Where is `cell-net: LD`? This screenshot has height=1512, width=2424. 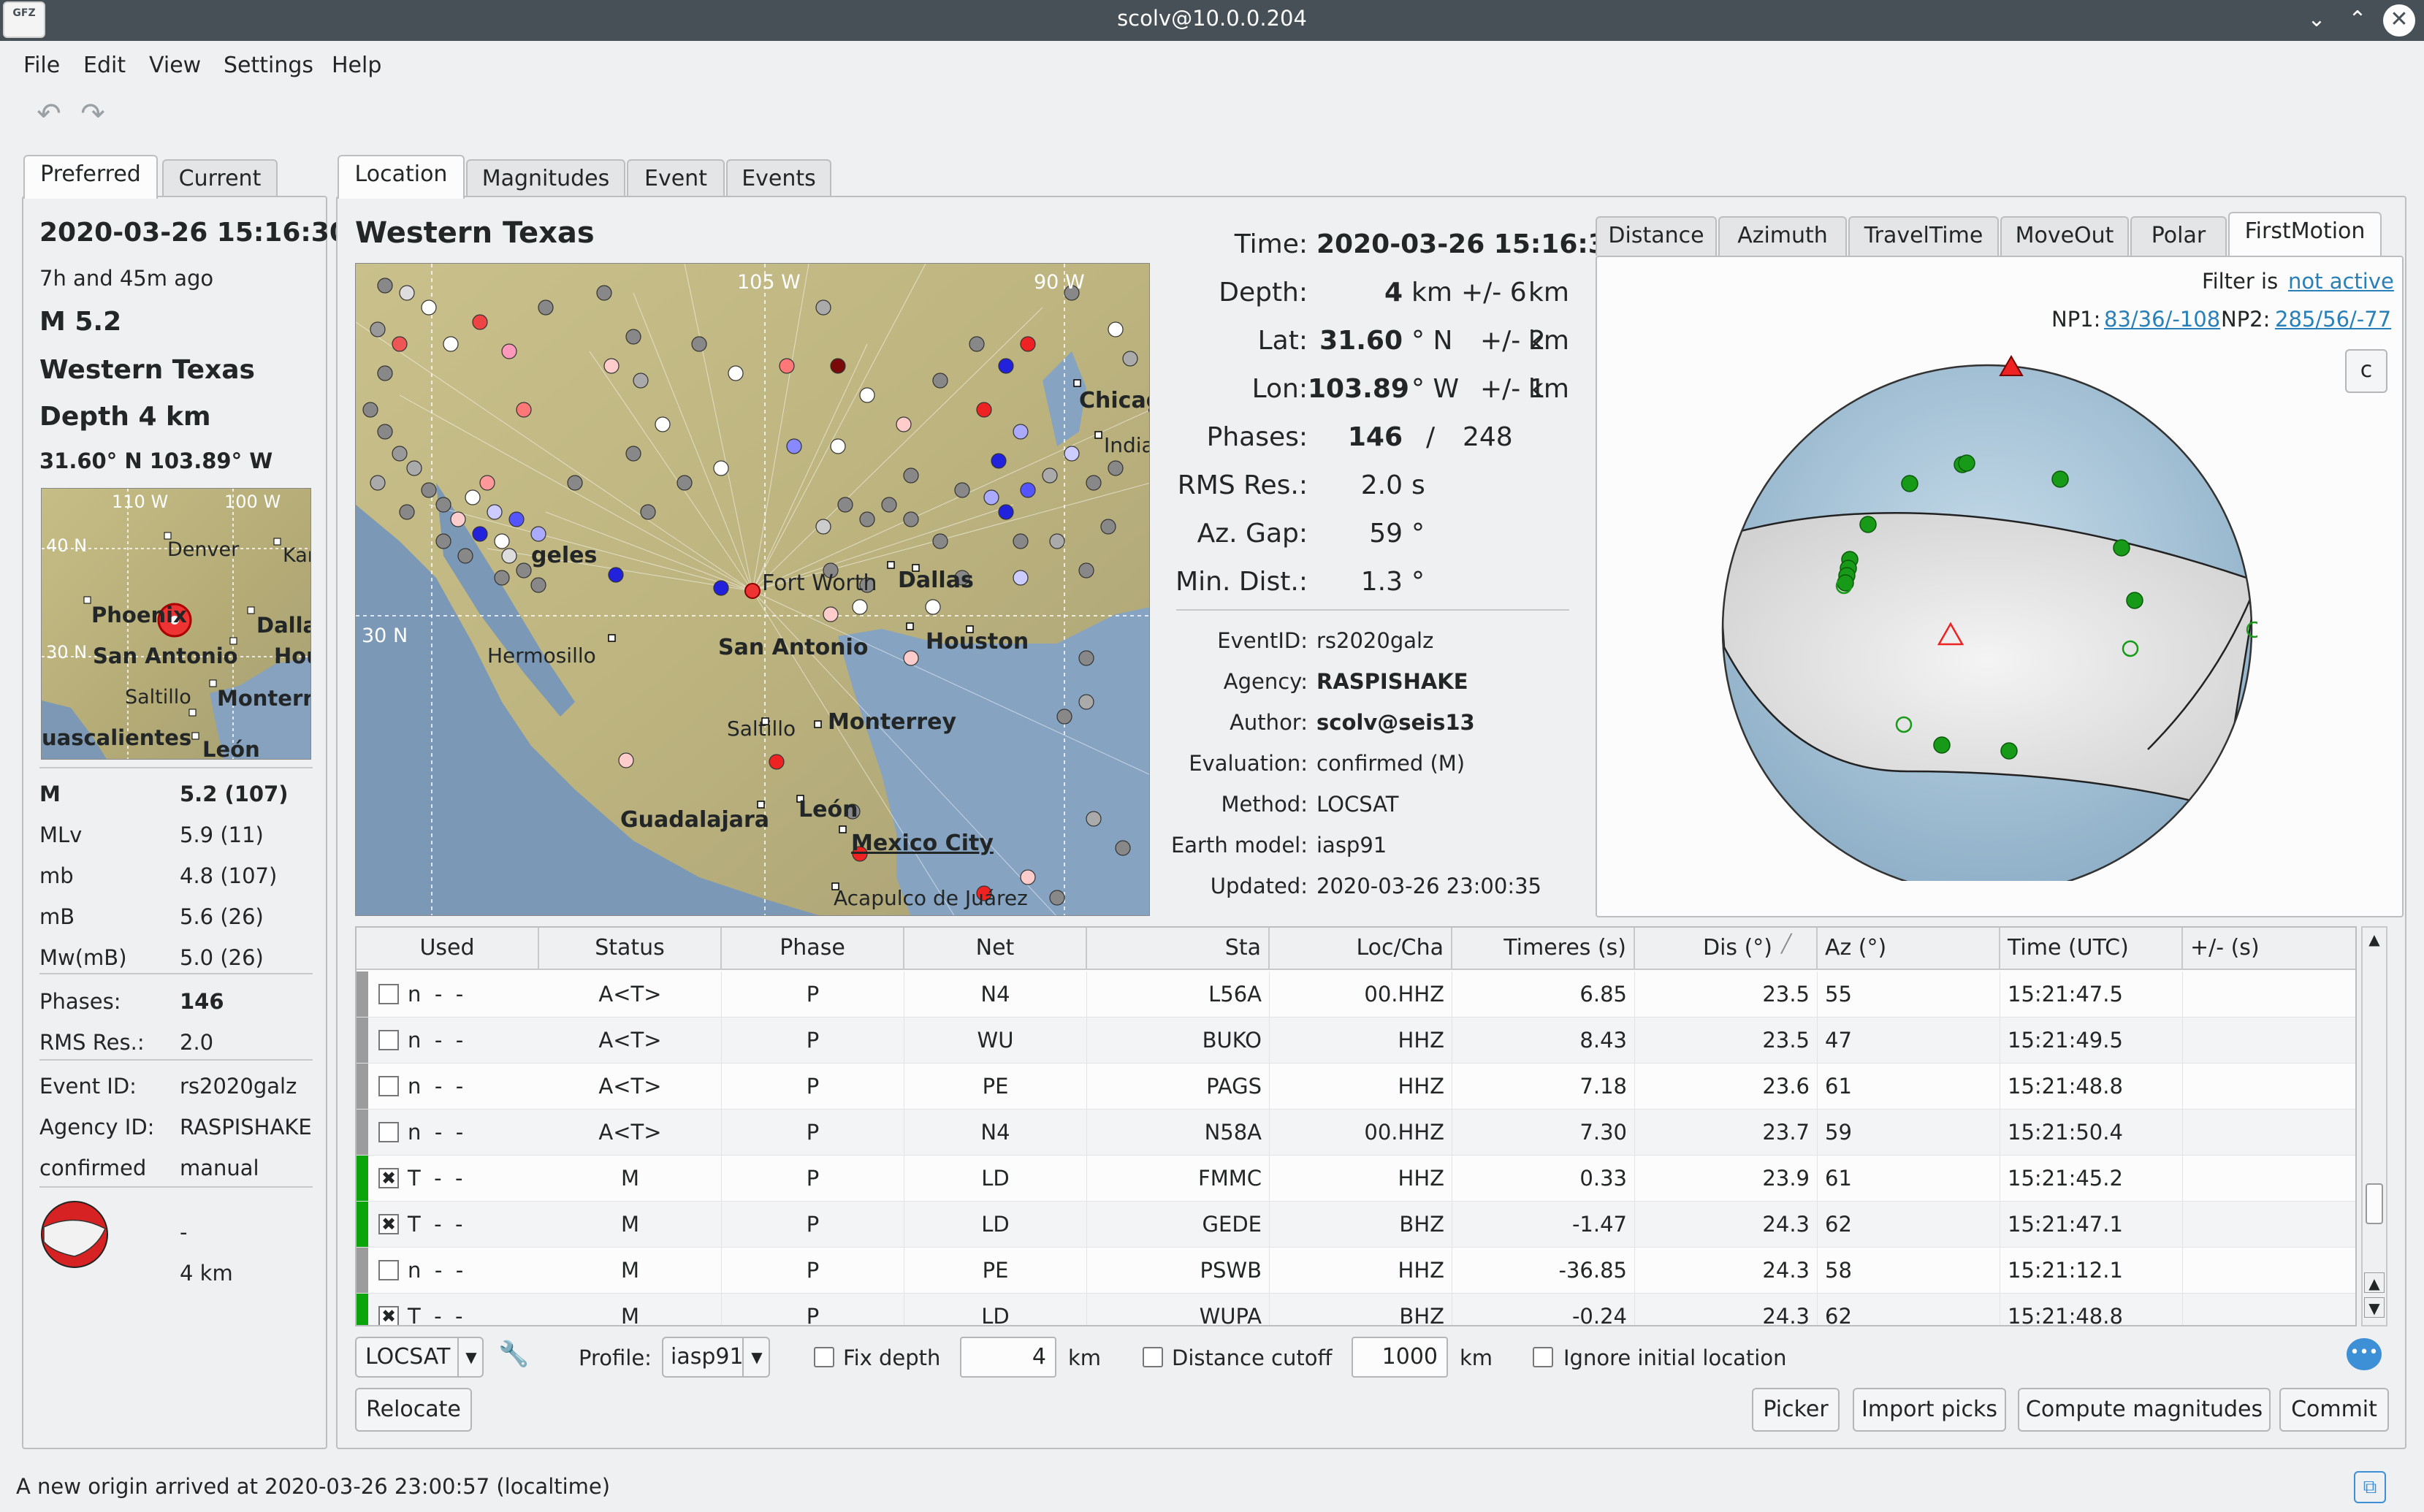 cell-net: LD is located at coordinates (996, 1224).